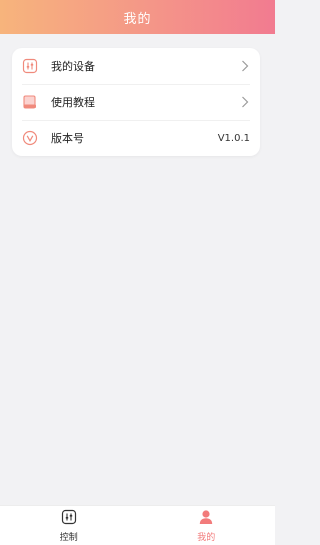  I want to click on tab-control: 控制, so click(69, 525).